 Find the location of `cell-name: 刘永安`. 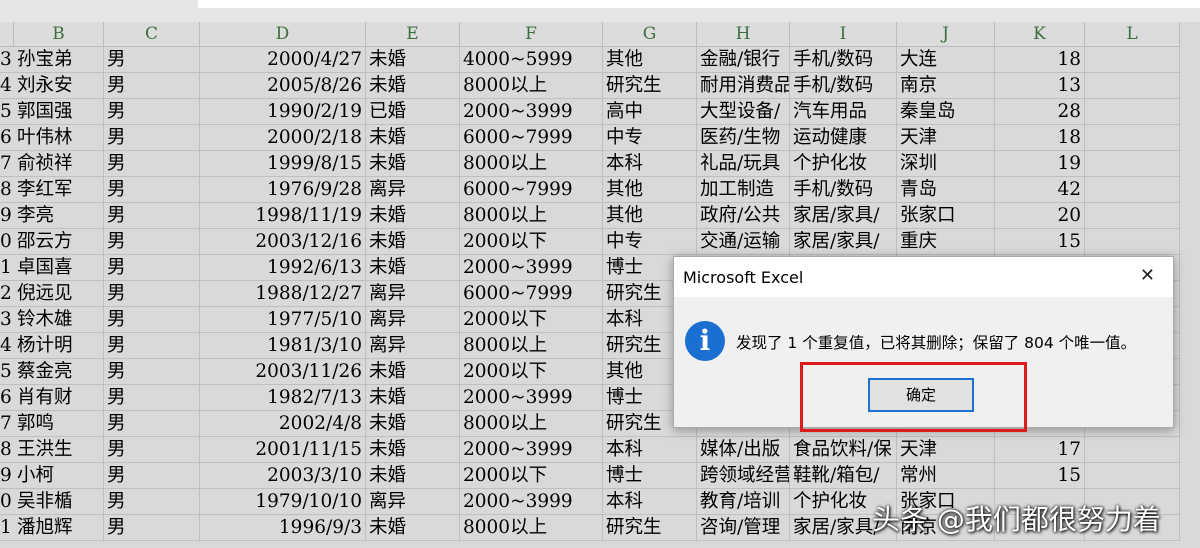

cell-name: 刘永安 is located at coordinates (59, 86).